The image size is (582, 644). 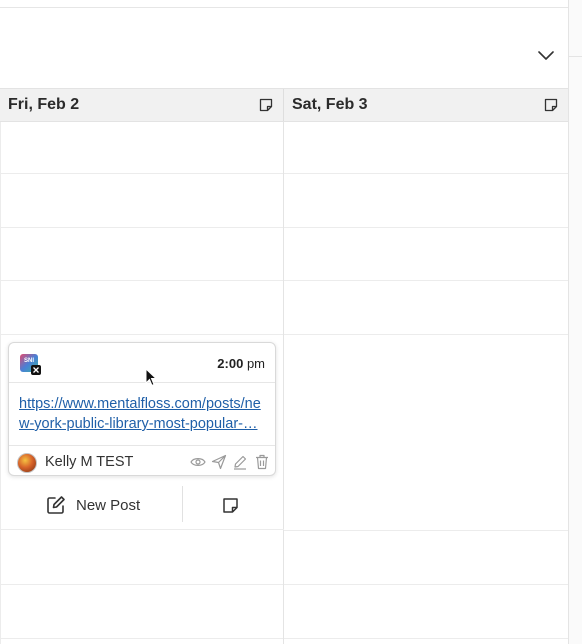 I want to click on post-time-ampm: pm, so click(x=255, y=363).